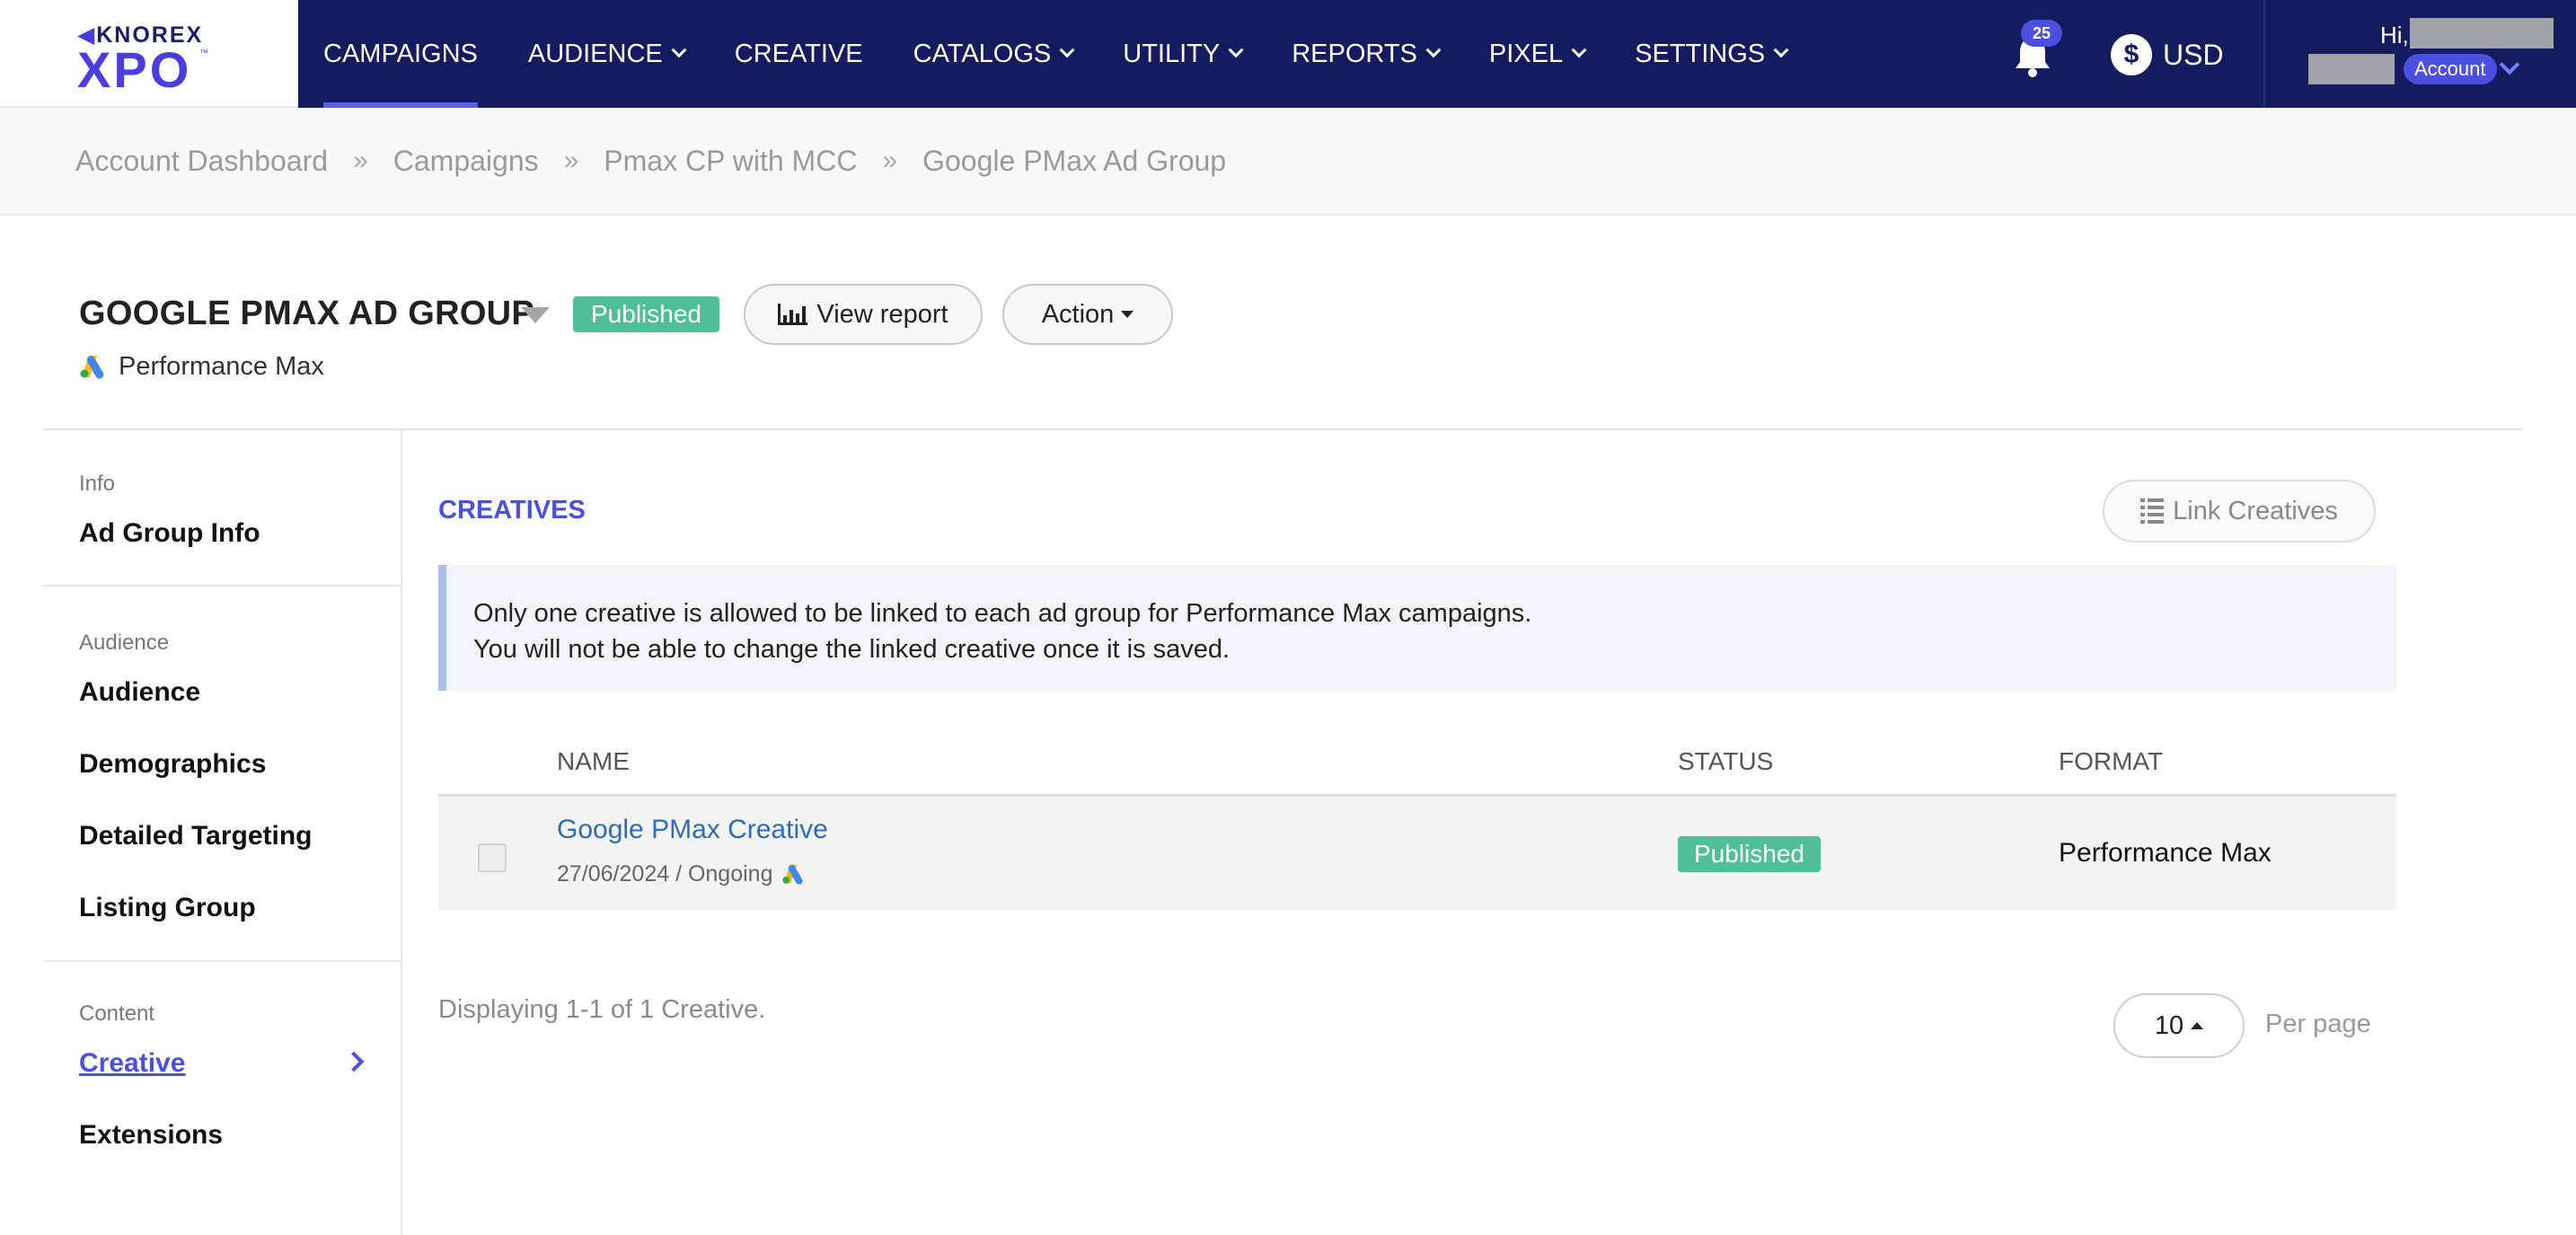 The image size is (2576, 1235). I want to click on sidebar-item-listing-group: Listing Group, so click(167, 908).